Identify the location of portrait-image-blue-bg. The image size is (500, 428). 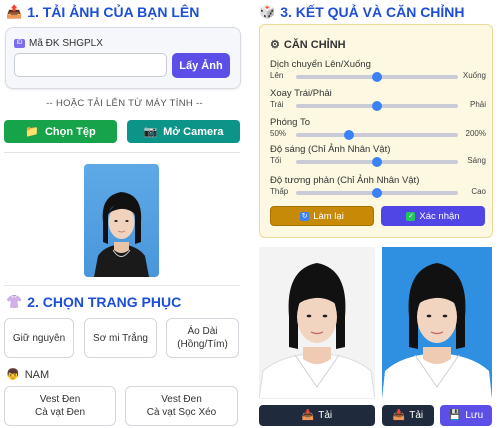
(437, 331).